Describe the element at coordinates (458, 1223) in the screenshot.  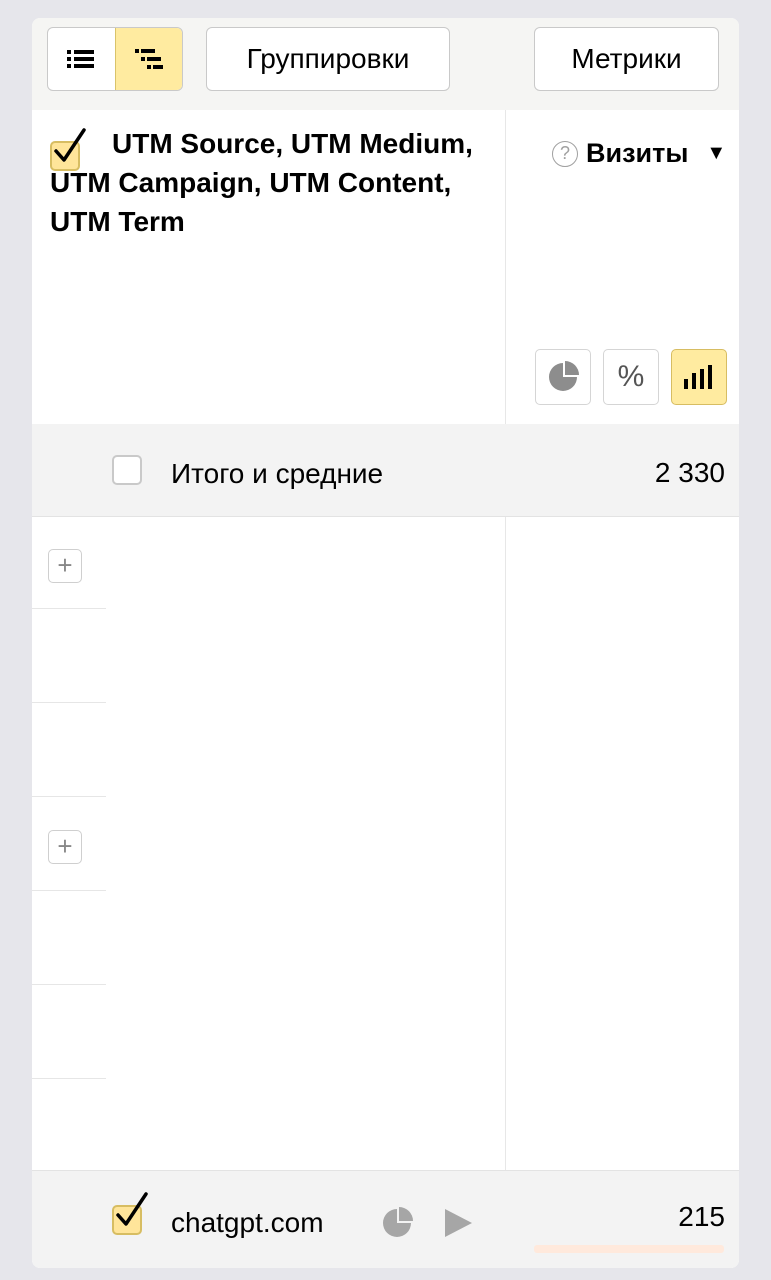
I see `play-icon` at that location.